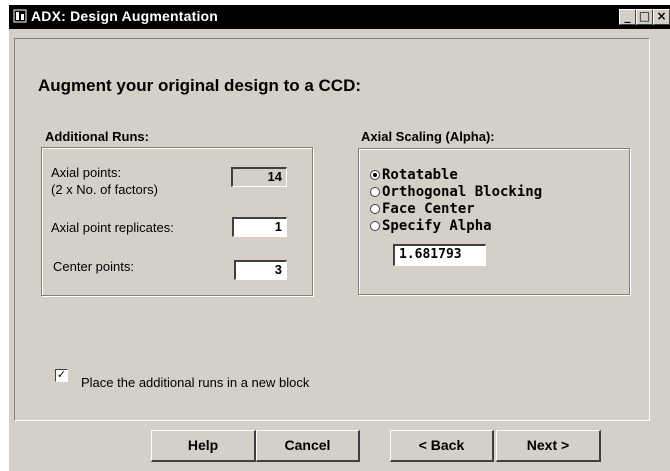 The image size is (670, 471). What do you see at coordinates (462, 192) in the screenshot?
I see `radio-orthogonal-blocking-label: Orthogonal Blocking` at bounding box center [462, 192].